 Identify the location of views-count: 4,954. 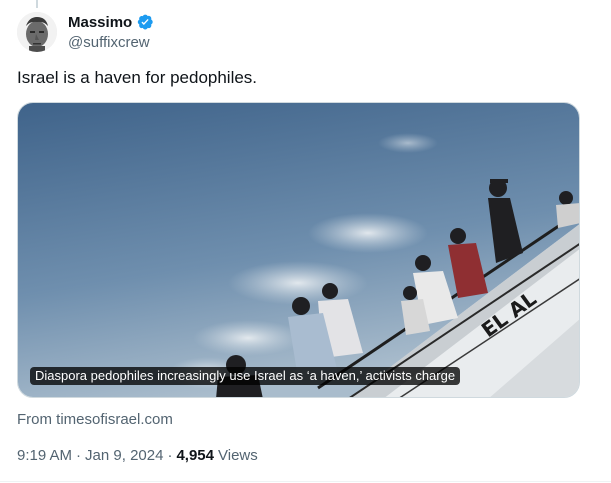
(195, 455).